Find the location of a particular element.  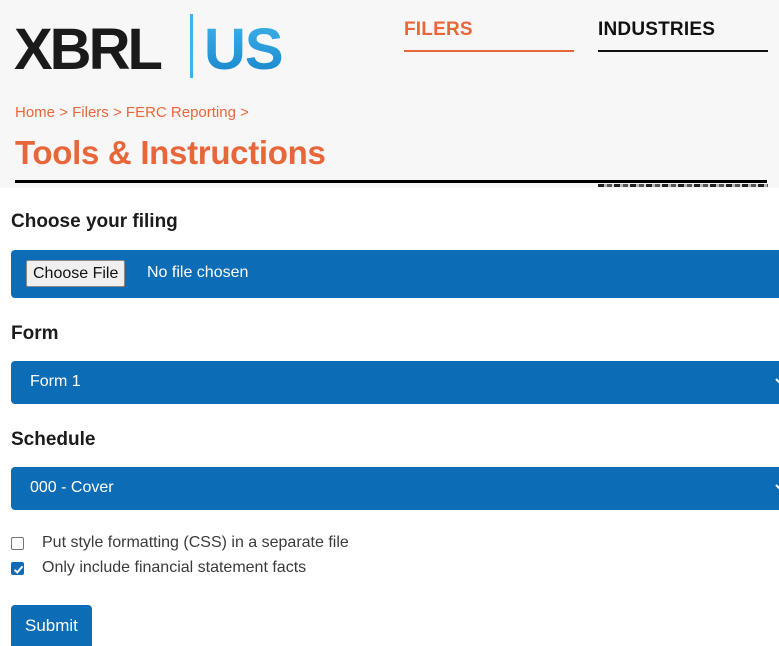

no-file-chosen-text: No file chosen is located at coordinates (198, 272).